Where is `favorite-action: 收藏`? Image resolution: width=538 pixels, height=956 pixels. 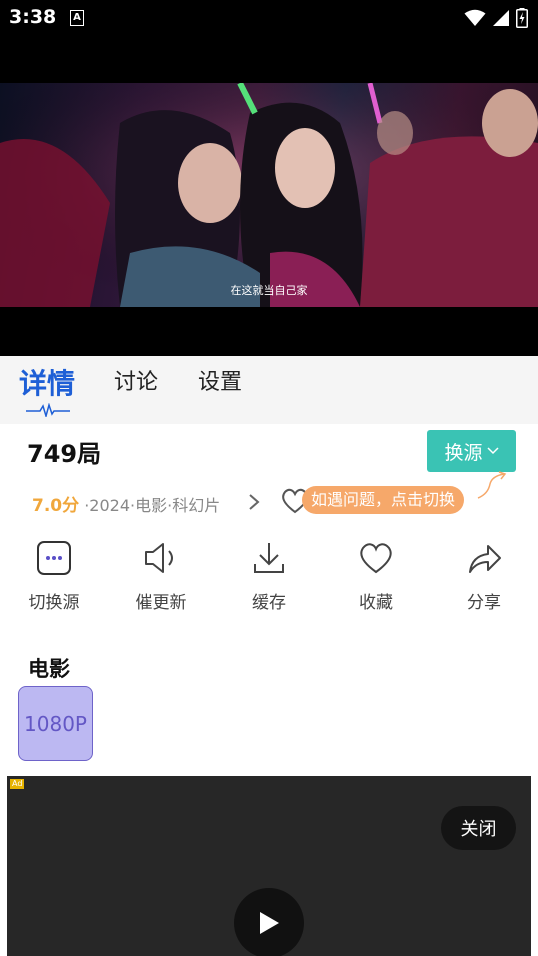
favorite-action: 收藏 is located at coordinates (376, 575).